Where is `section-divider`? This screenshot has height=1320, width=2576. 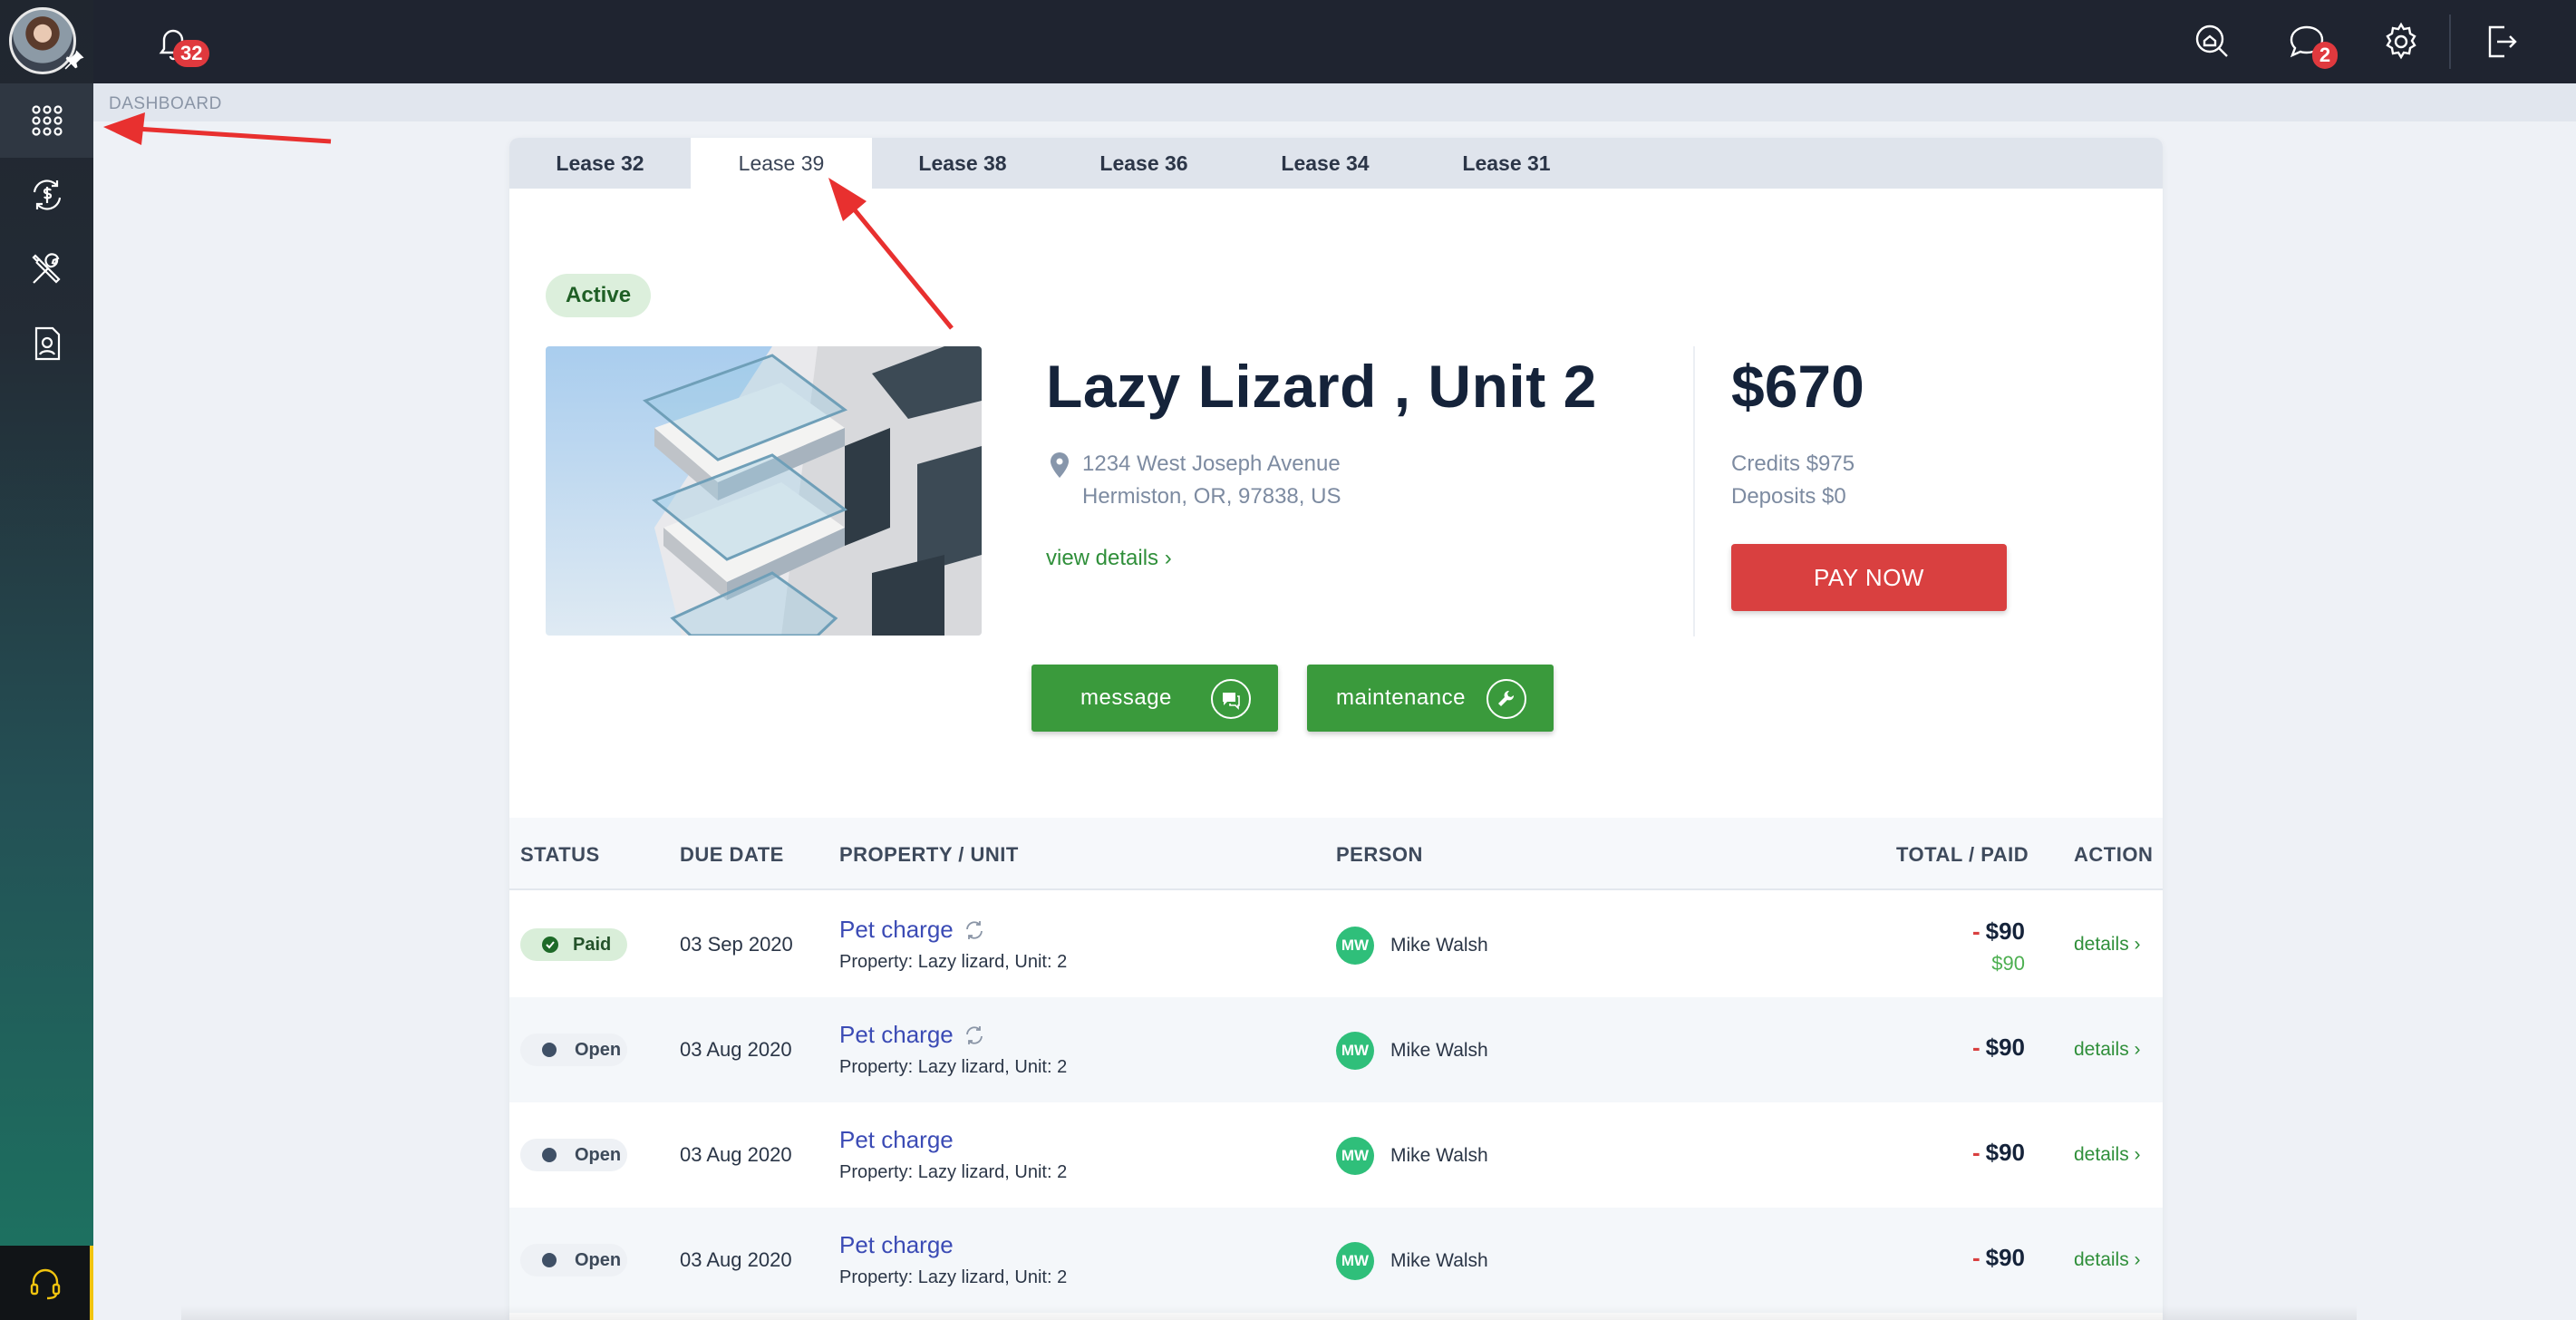
section-divider is located at coordinates (1694, 491).